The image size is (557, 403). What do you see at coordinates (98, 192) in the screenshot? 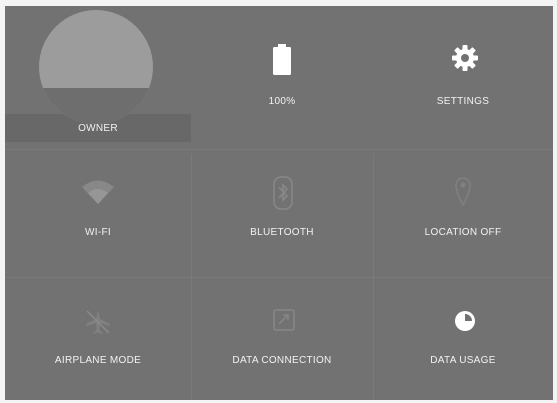
I see `wifi-icon` at bounding box center [98, 192].